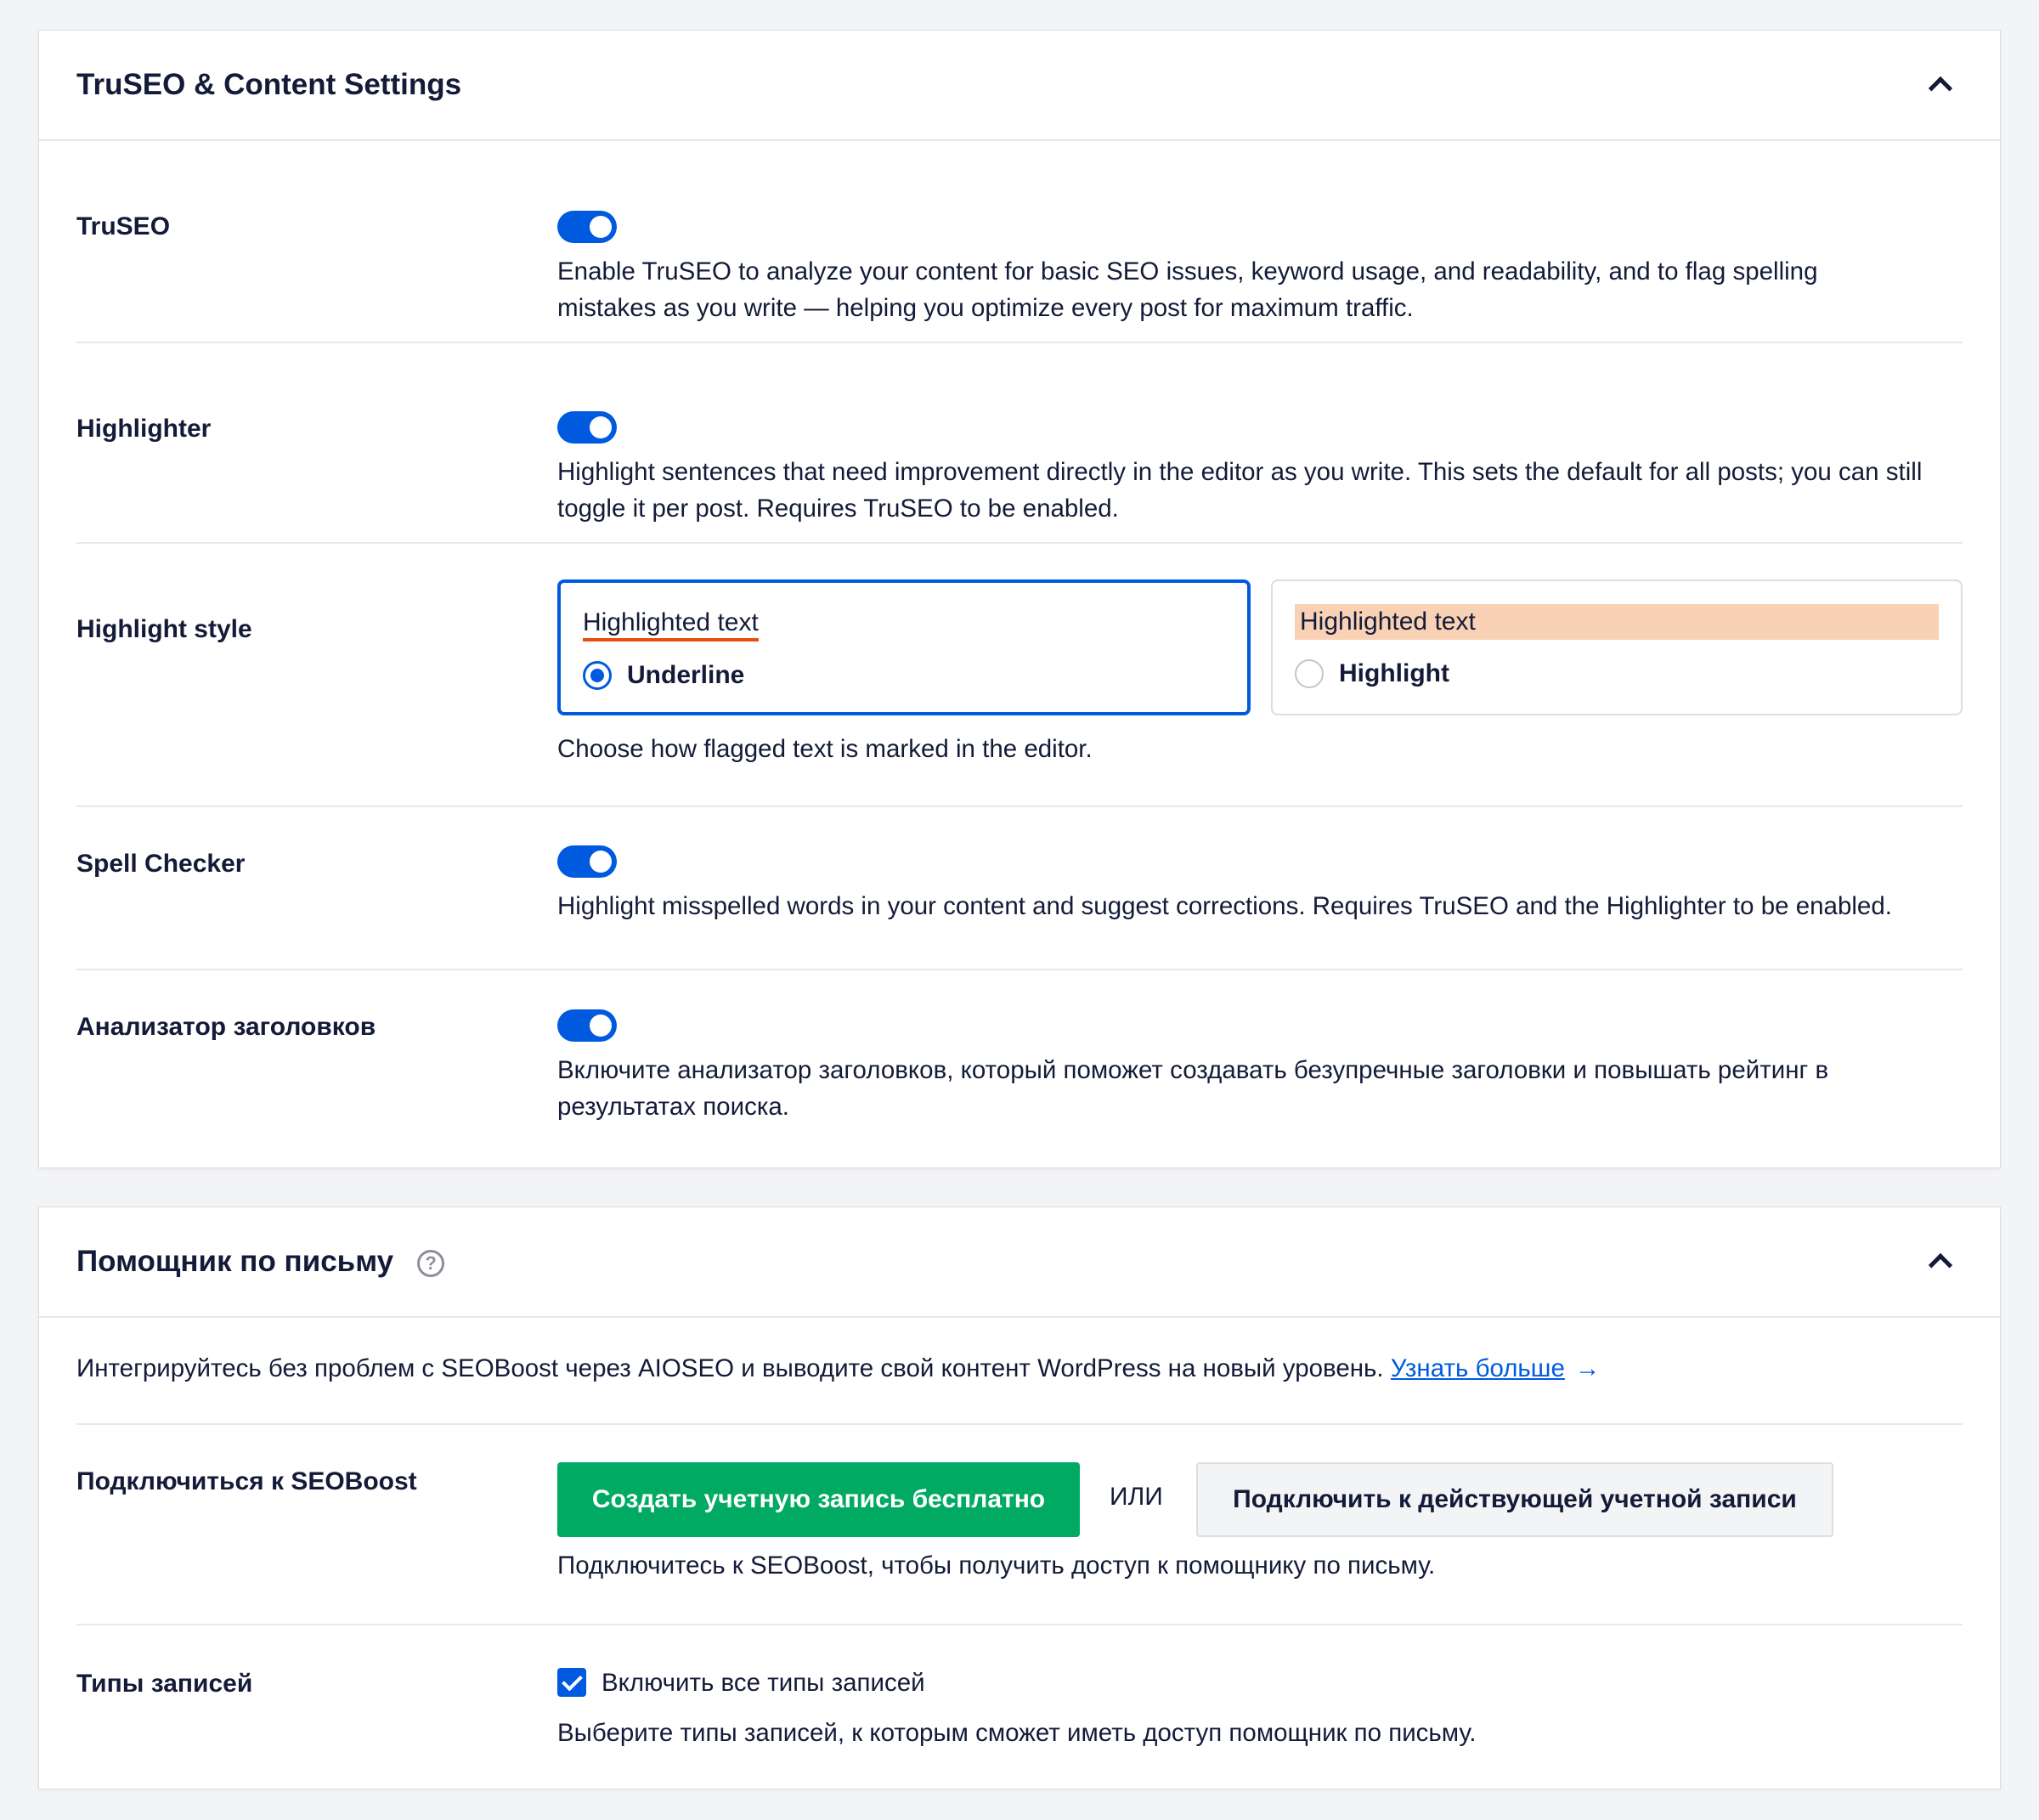  I want to click on include-all-post-types-checkbox, so click(572, 1682).